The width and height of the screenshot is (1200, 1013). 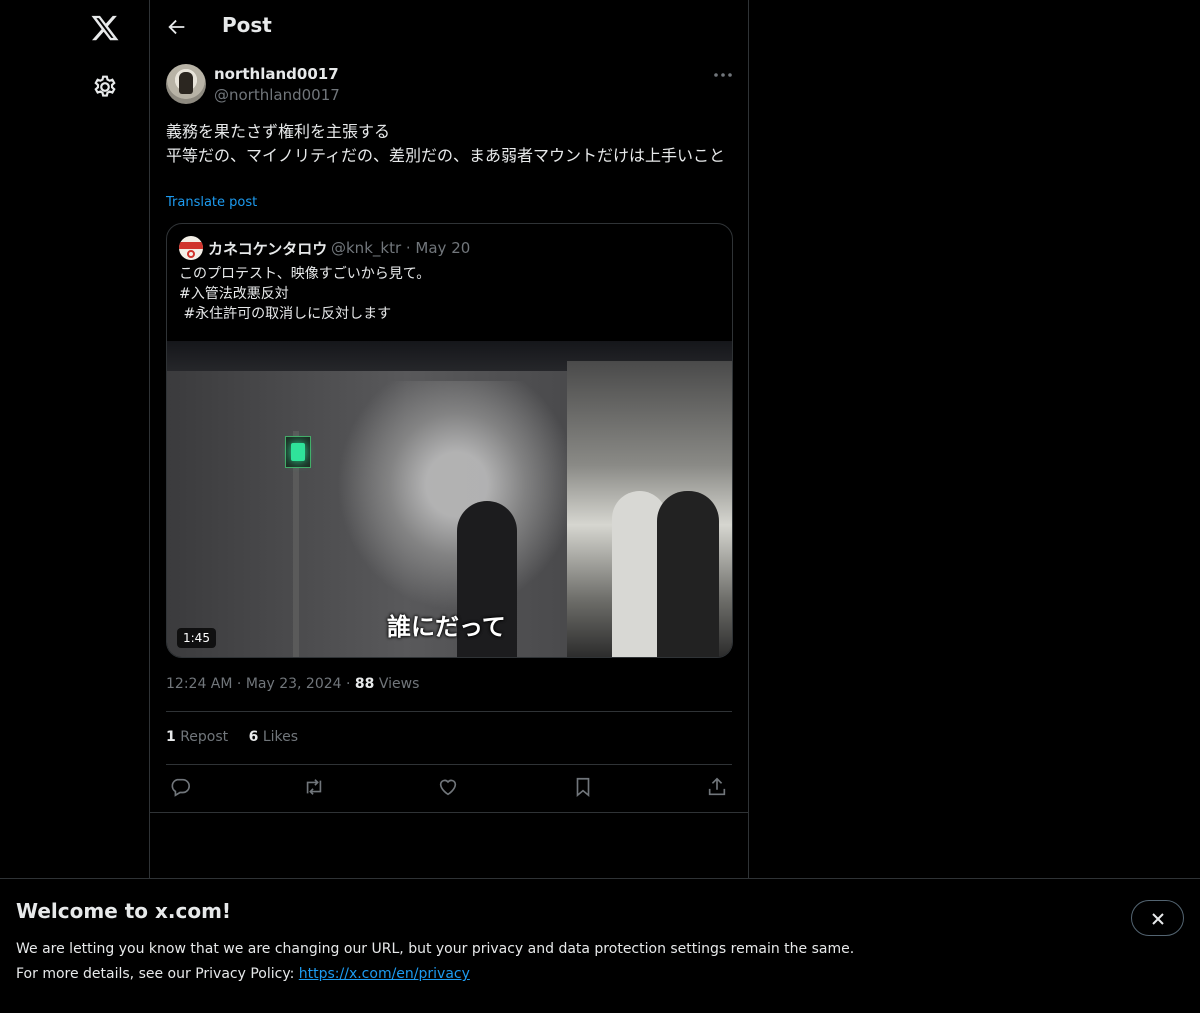 I want to click on repost-icon, so click(x=315, y=788).